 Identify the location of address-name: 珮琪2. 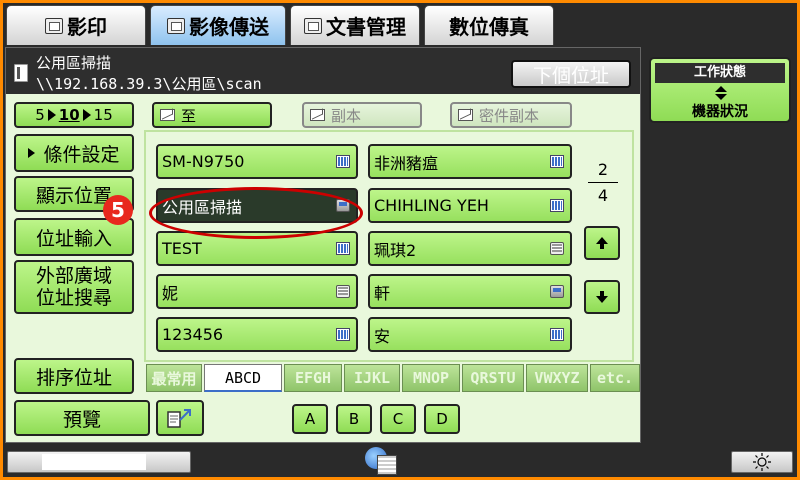
(395, 250).